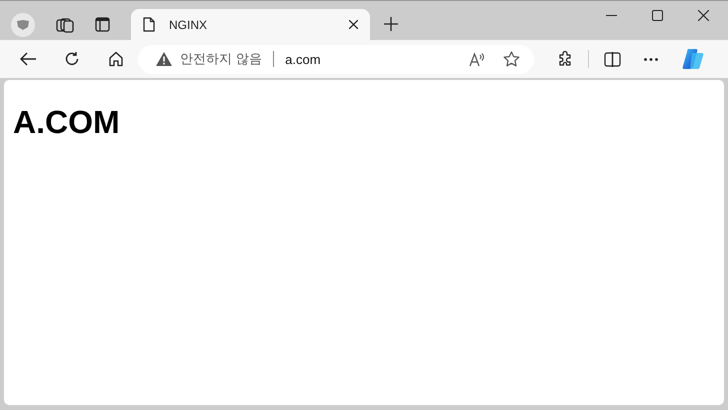  What do you see at coordinates (703, 15) in the screenshot?
I see `close-icon` at bounding box center [703, 15].